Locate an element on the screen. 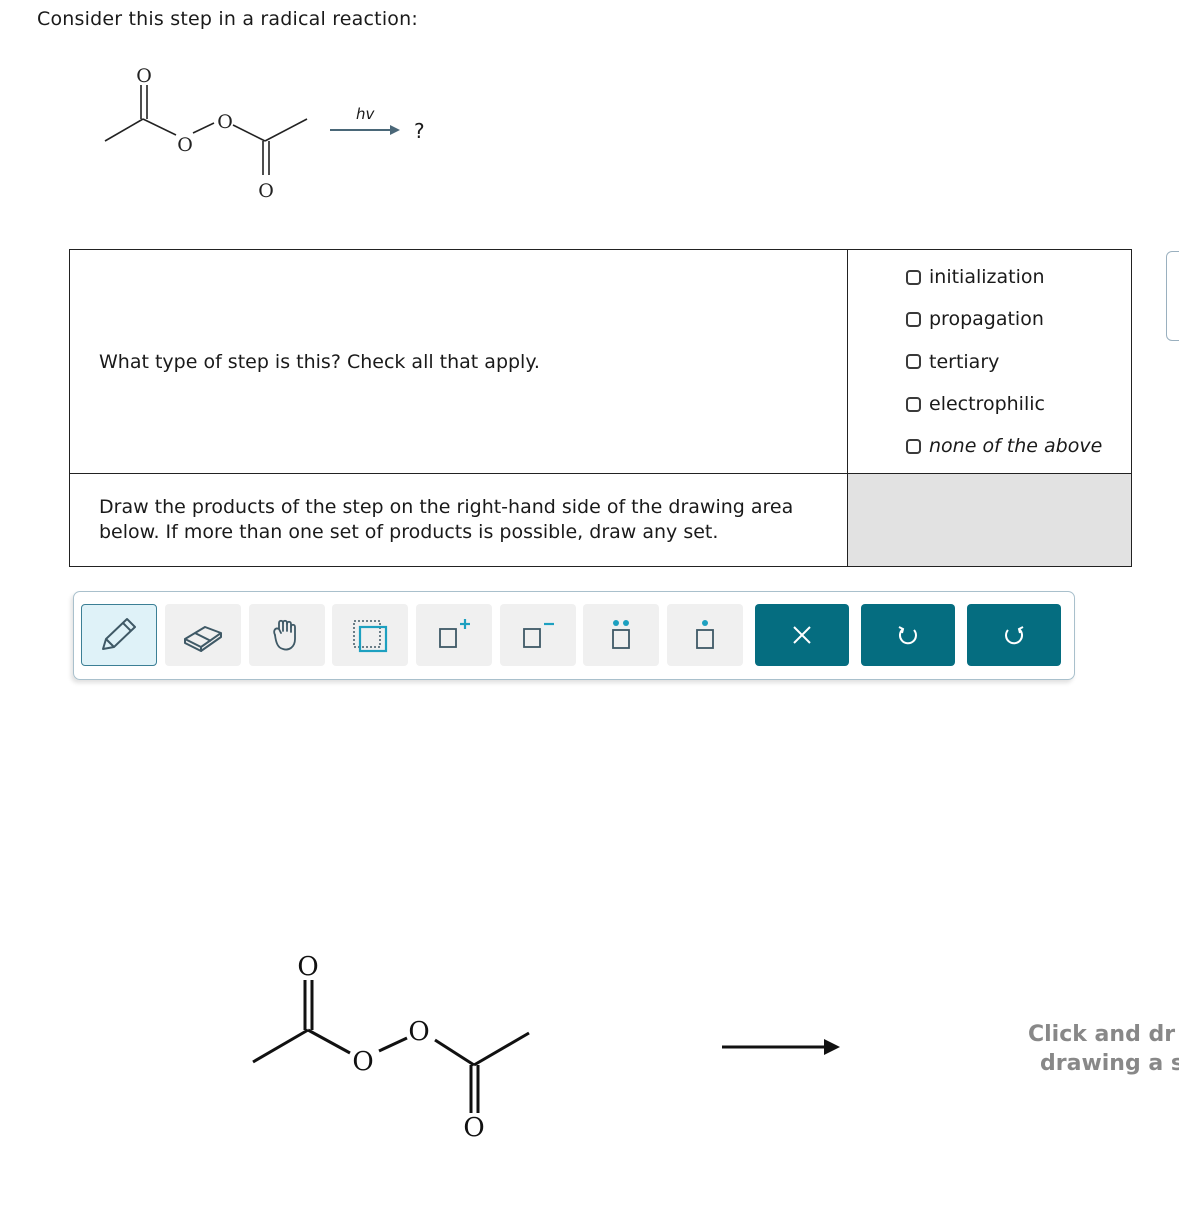  question-2-answer-cell is located at coordinates (989, 520).